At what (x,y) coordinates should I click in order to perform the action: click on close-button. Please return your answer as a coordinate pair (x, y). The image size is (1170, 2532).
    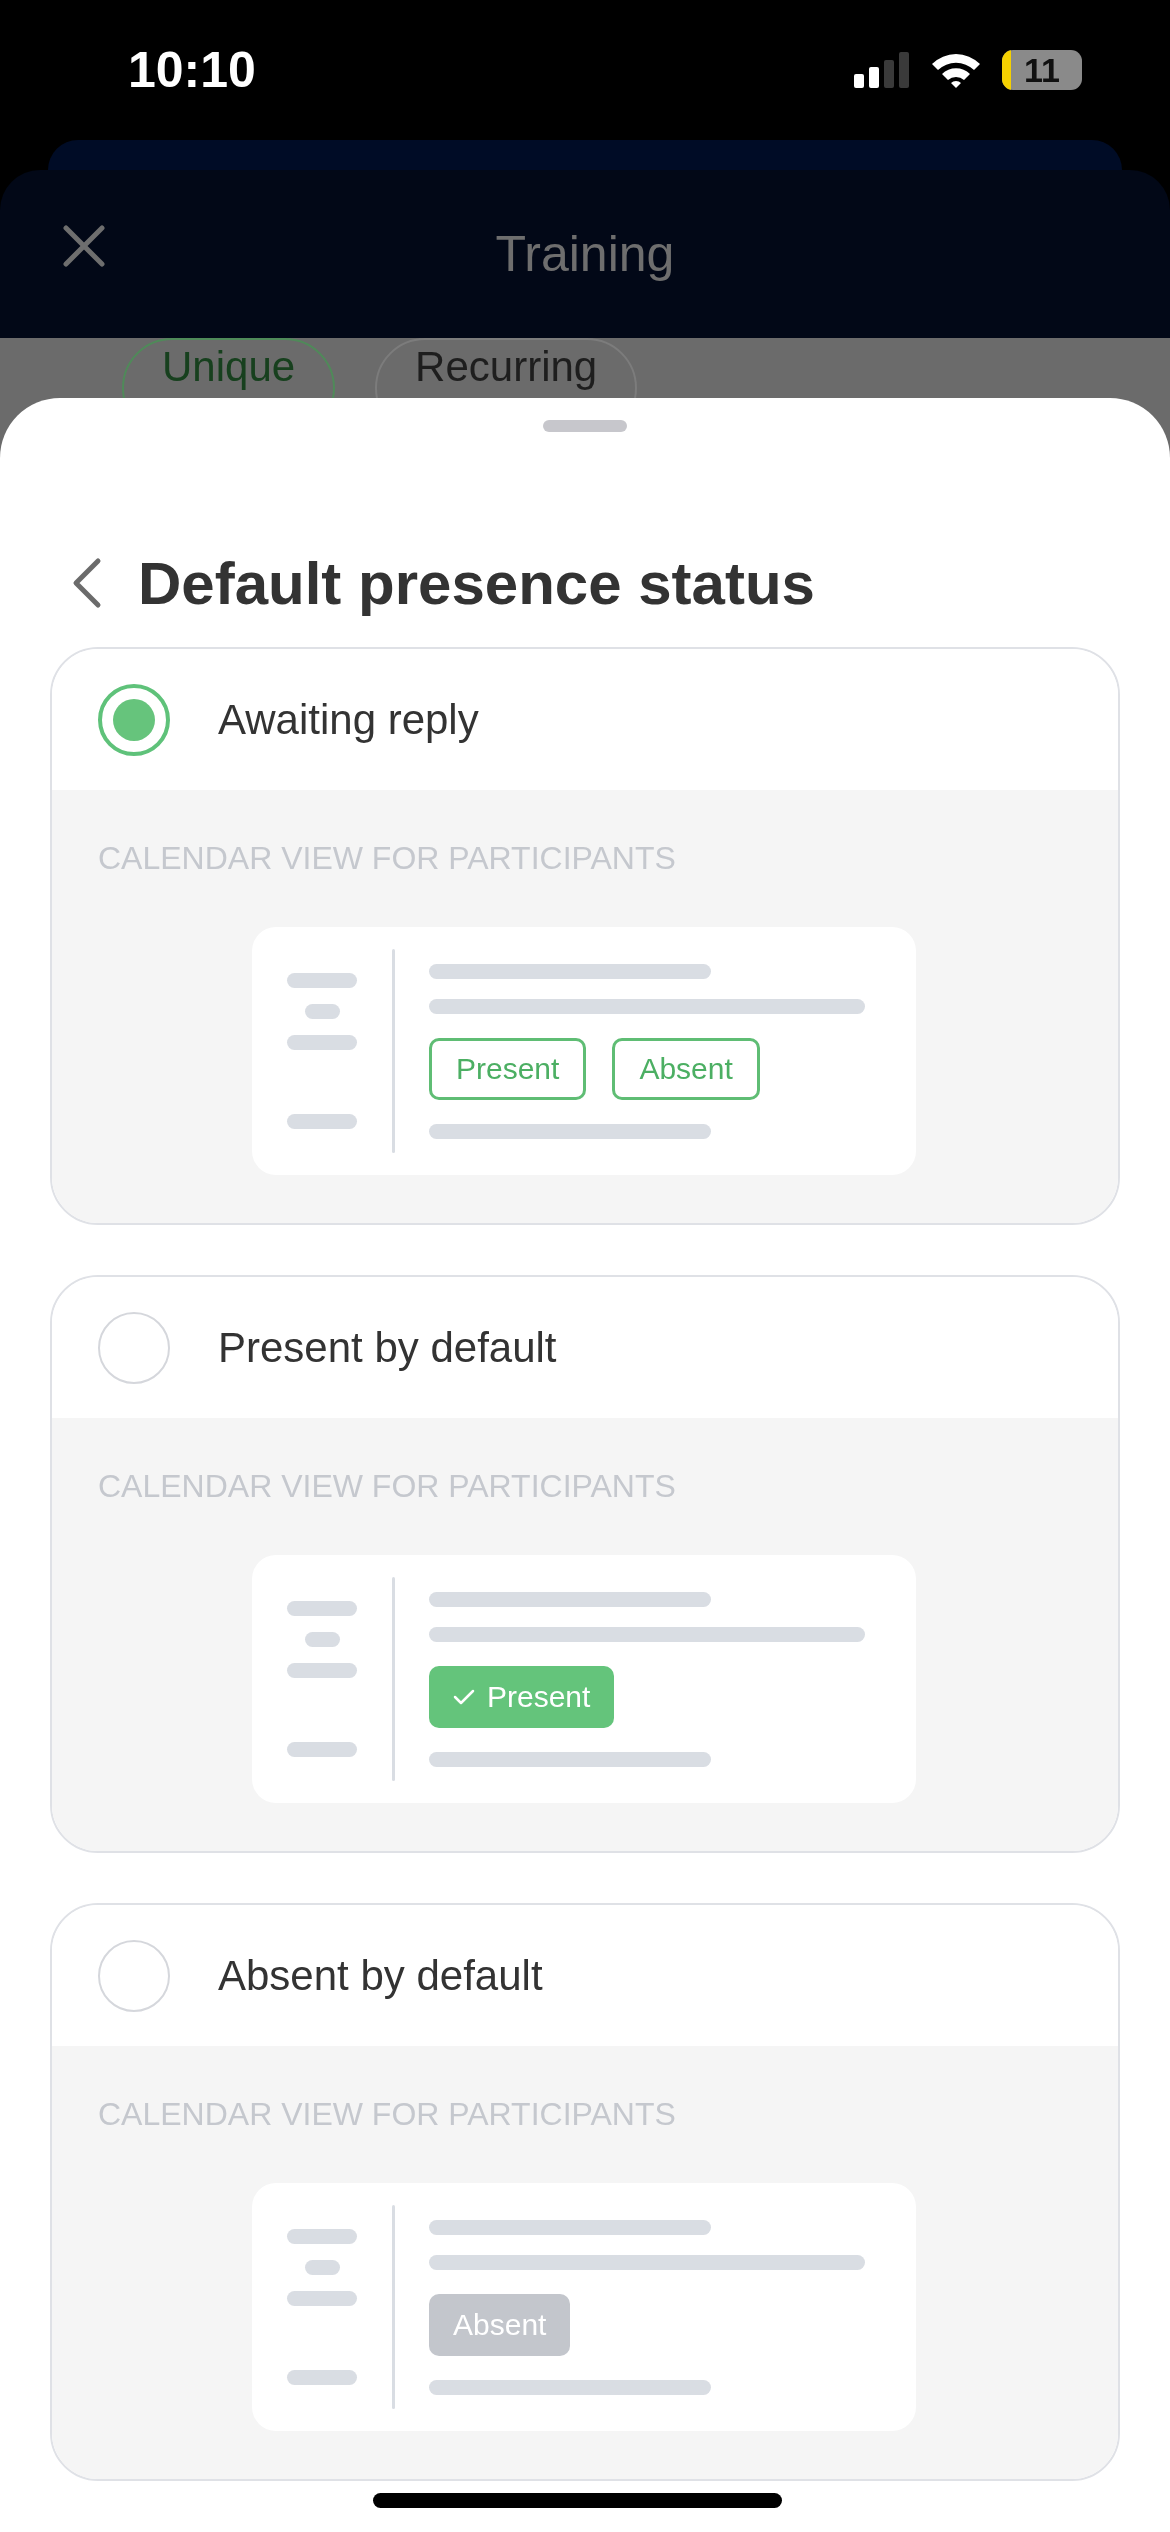
    Looking at the image, I should click on (84, 246).